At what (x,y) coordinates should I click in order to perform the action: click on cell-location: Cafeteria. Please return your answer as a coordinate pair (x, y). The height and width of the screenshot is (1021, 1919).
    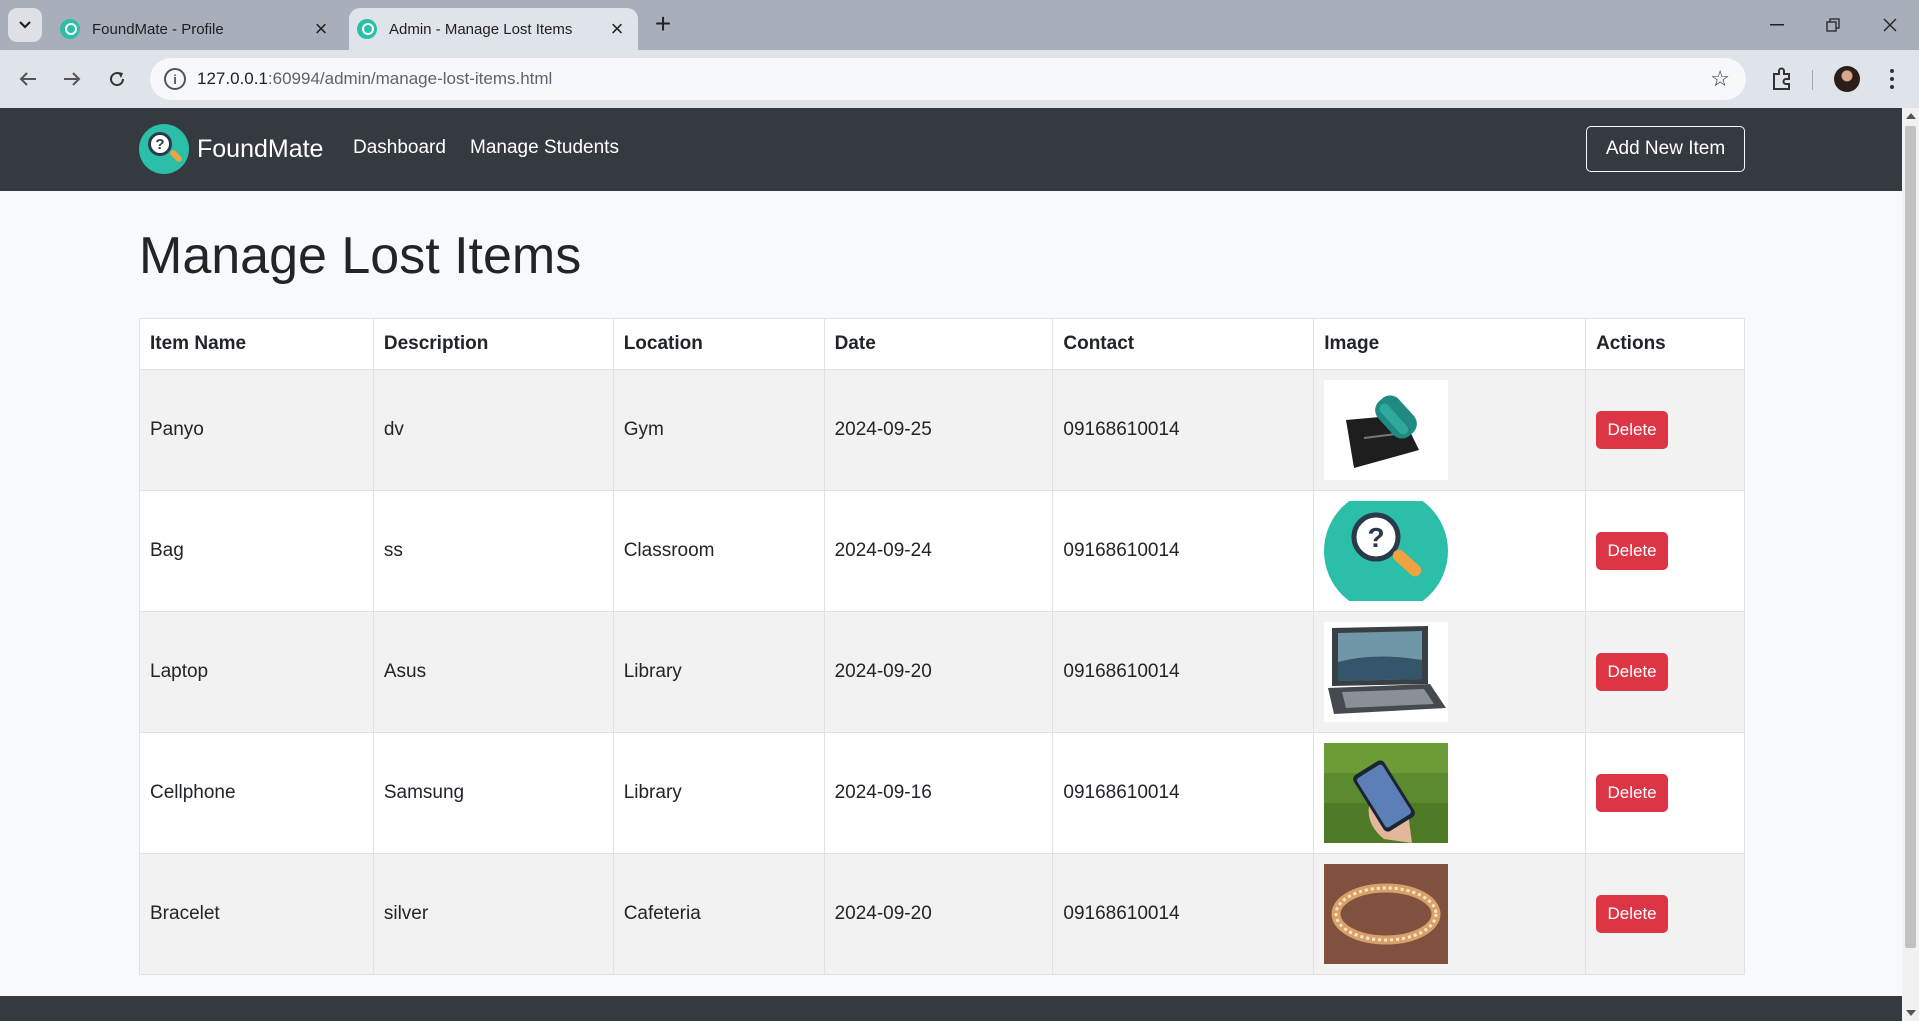
    Looking at the image, I should click on (718, 914).